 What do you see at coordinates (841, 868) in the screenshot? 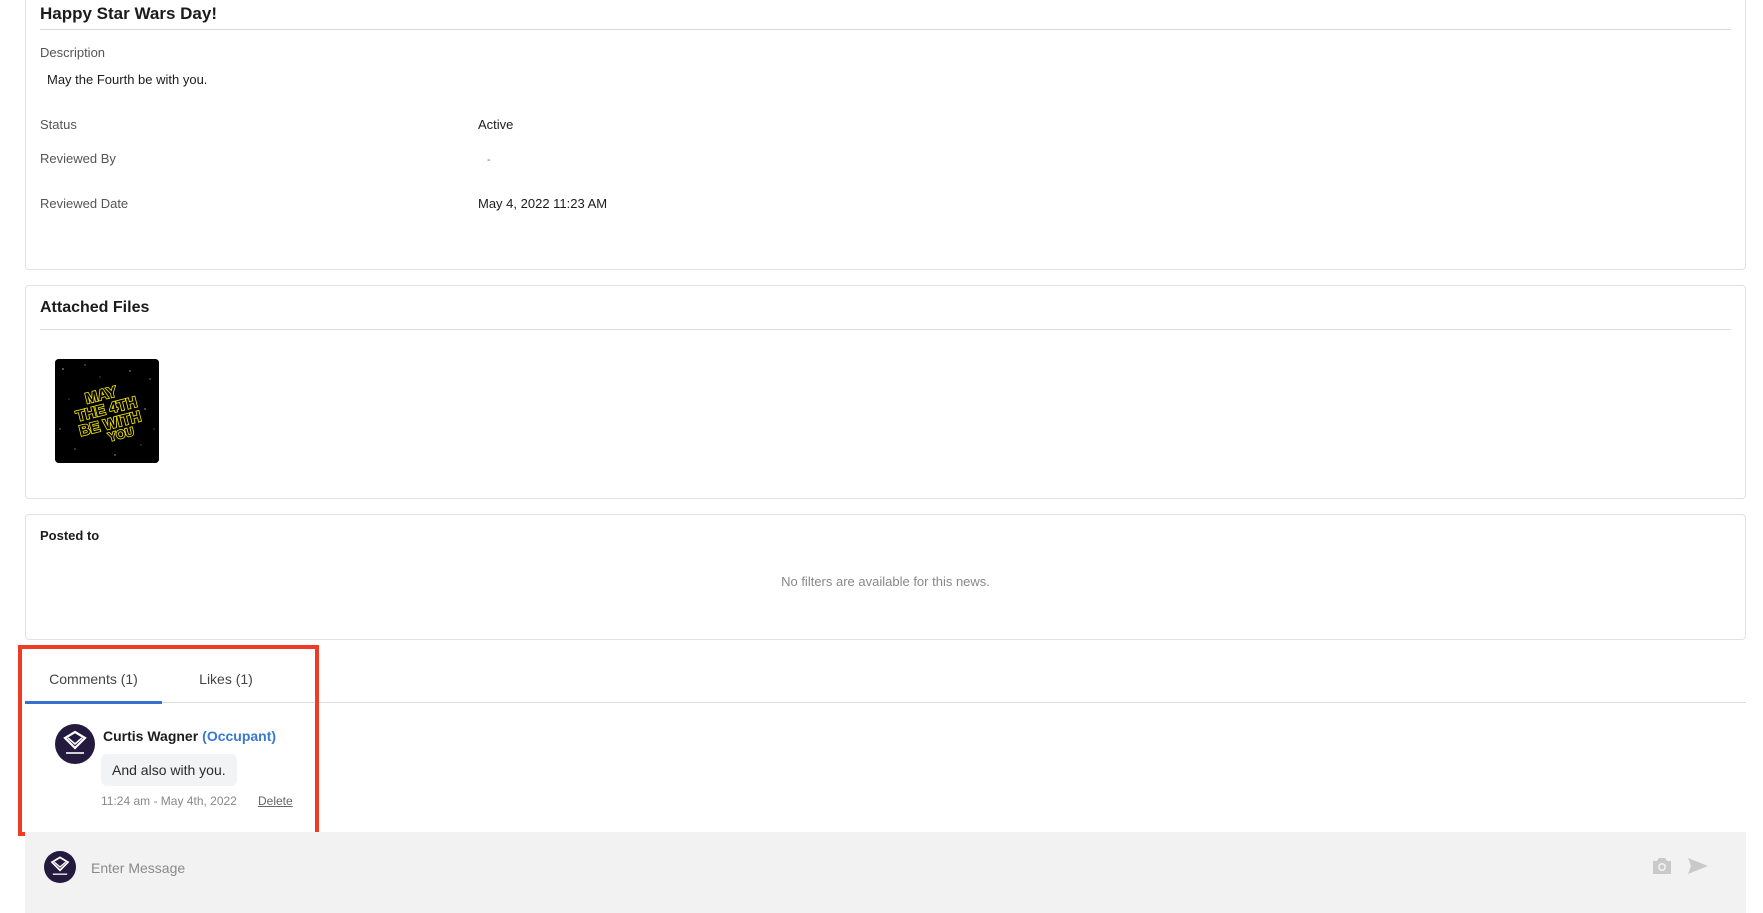
I see `message-input` at bounding box center [841, 868].